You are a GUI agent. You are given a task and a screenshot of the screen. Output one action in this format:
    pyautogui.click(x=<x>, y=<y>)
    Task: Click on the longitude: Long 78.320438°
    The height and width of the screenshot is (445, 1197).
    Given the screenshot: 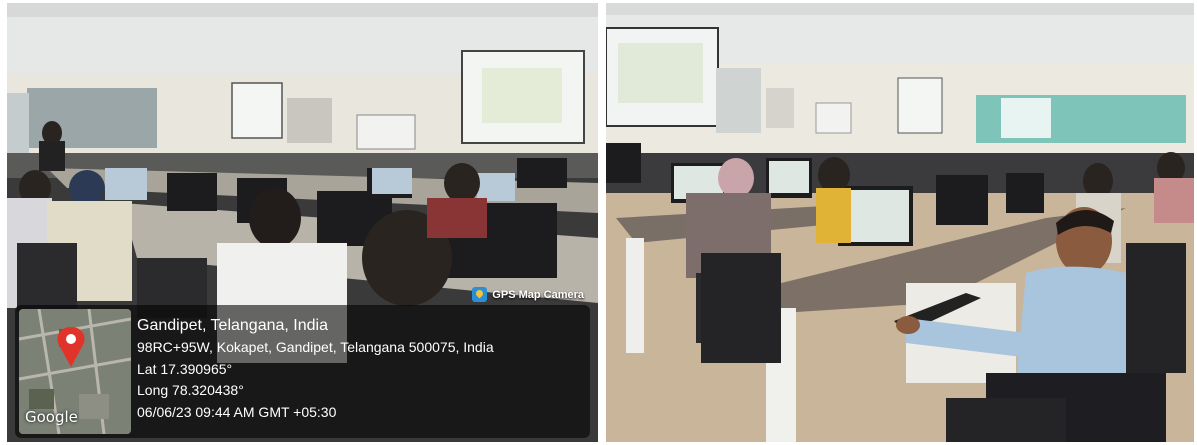 What is the action you would take?
    pyautogui.click(x=190, y=390)
    